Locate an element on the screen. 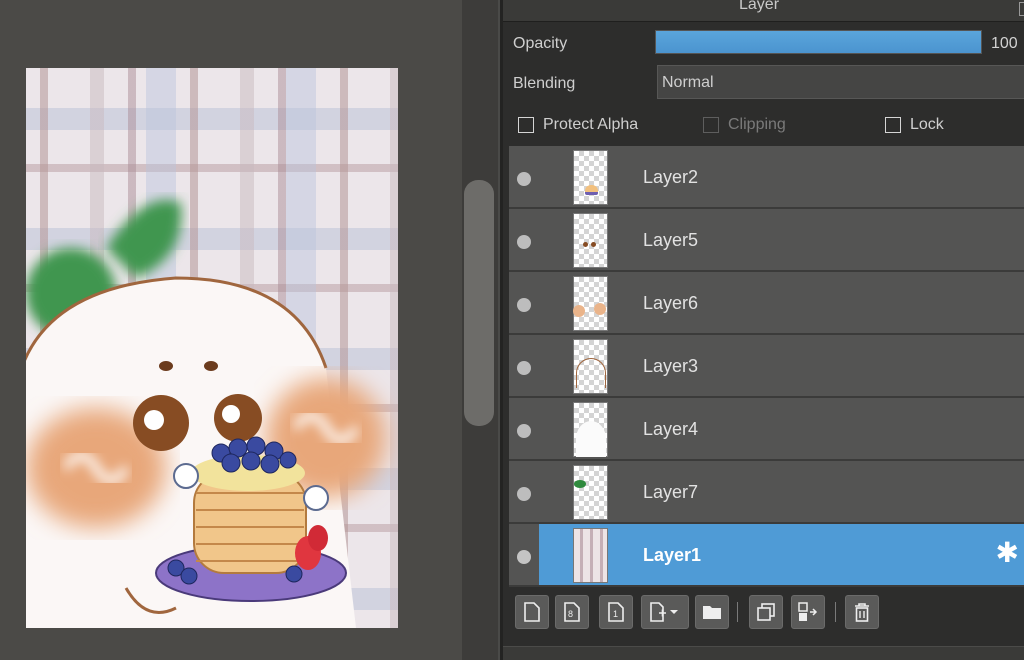  duplicate-layer-icon is located at coordinates (766, 612).